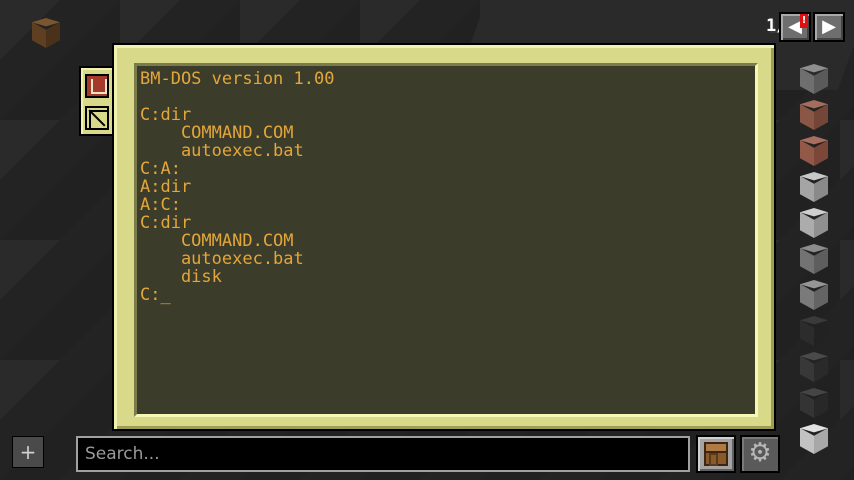 The width and height of the screenshot is (854, 480). I want to click on stone-block-icon, so click(815, 80).